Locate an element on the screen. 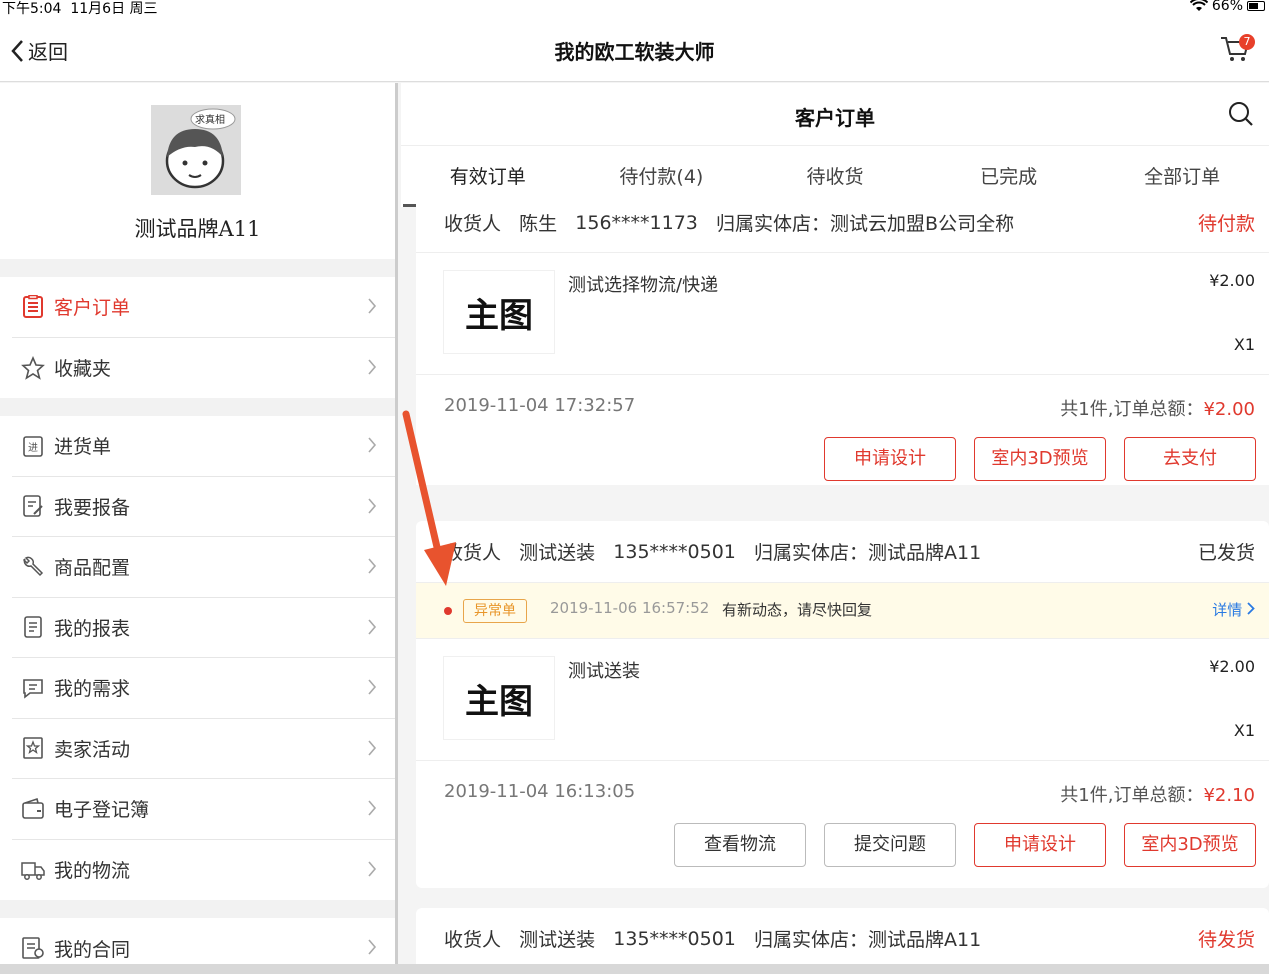 The image size is (1269, 974). sidebar-item-label: 电子登记簿 is located at coordinates (102, 810).